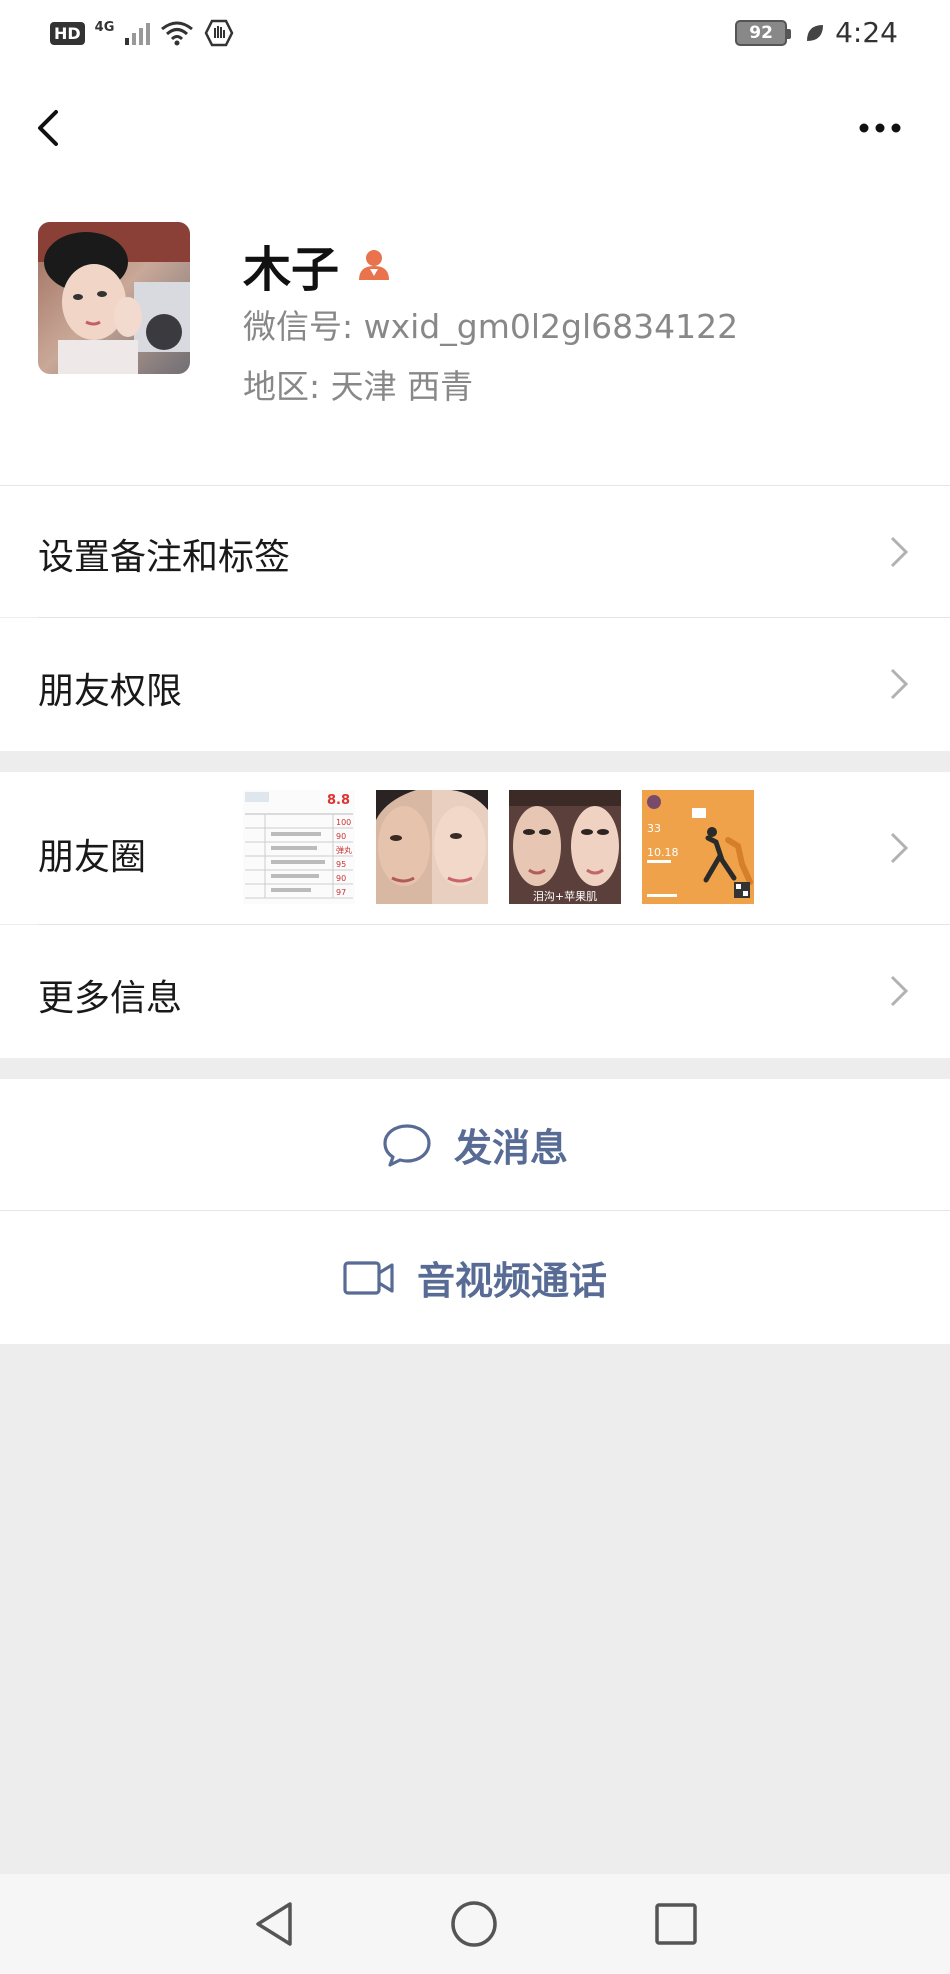  I want to click on set-remark-label: 设置备注和标签, so click(164, 557).